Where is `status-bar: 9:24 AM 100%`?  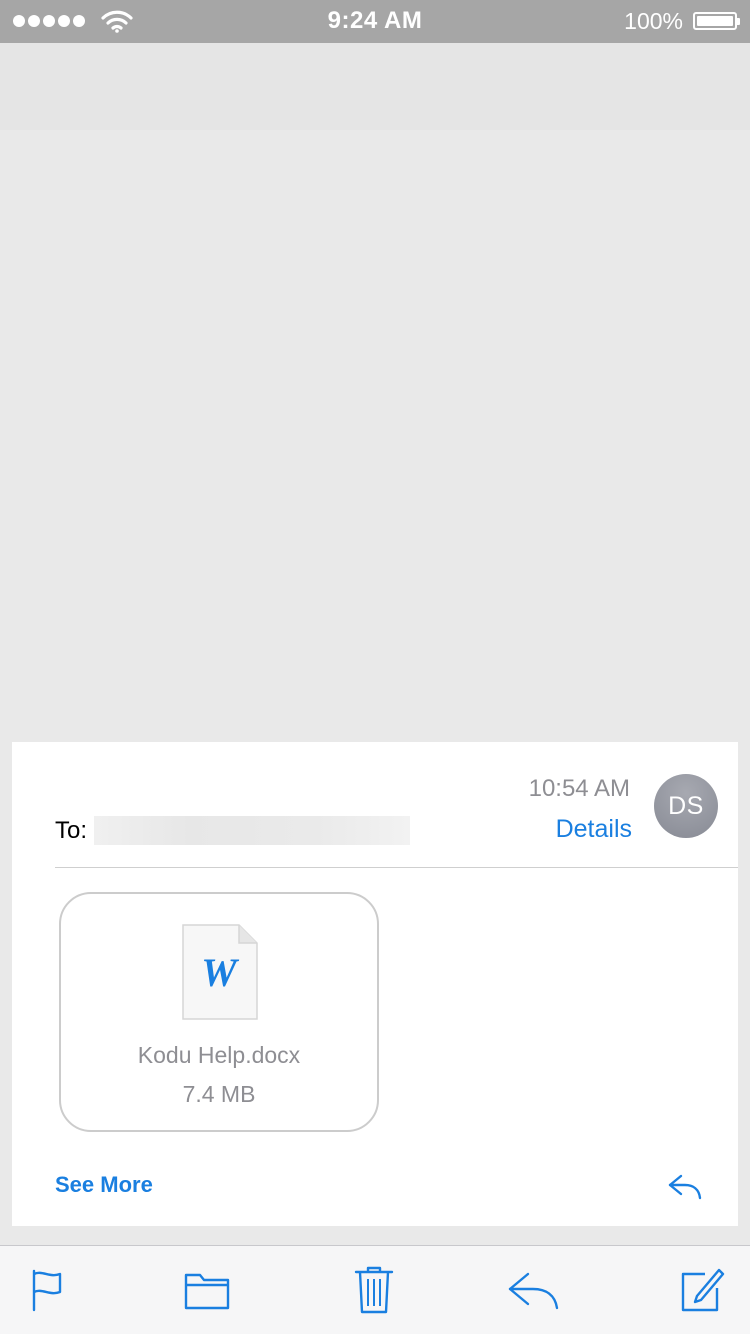 status-bar: 9:24 AM 100% is located at coordinates (375, 21).